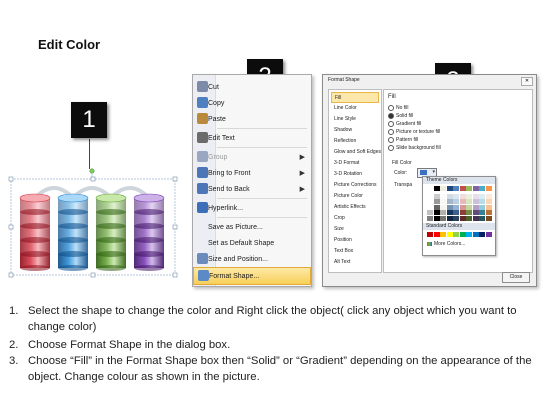  I want to click on fill-option-pattern-fill: Pattern fill, so click(403, 140).